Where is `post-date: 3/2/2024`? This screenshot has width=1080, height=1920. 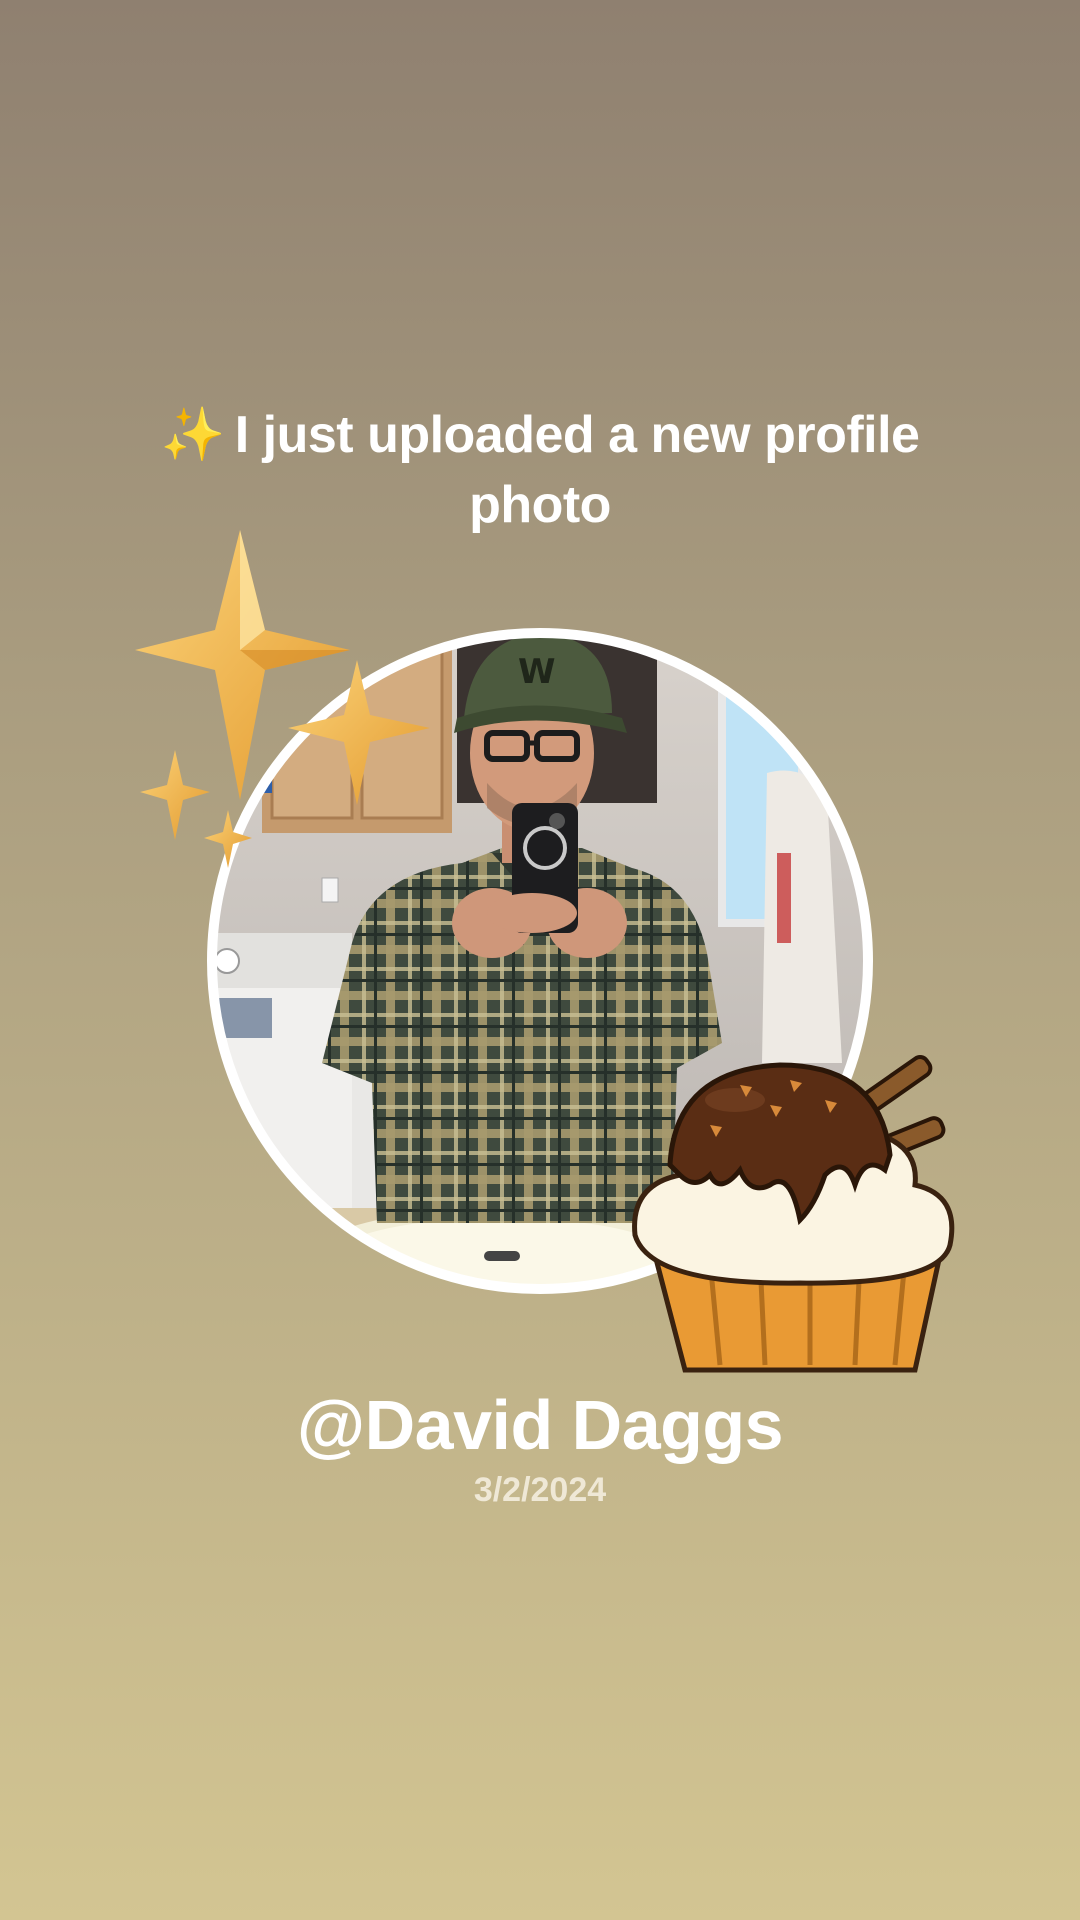
post-date: 3/2/2024 is located at coordinates (540, 1490).